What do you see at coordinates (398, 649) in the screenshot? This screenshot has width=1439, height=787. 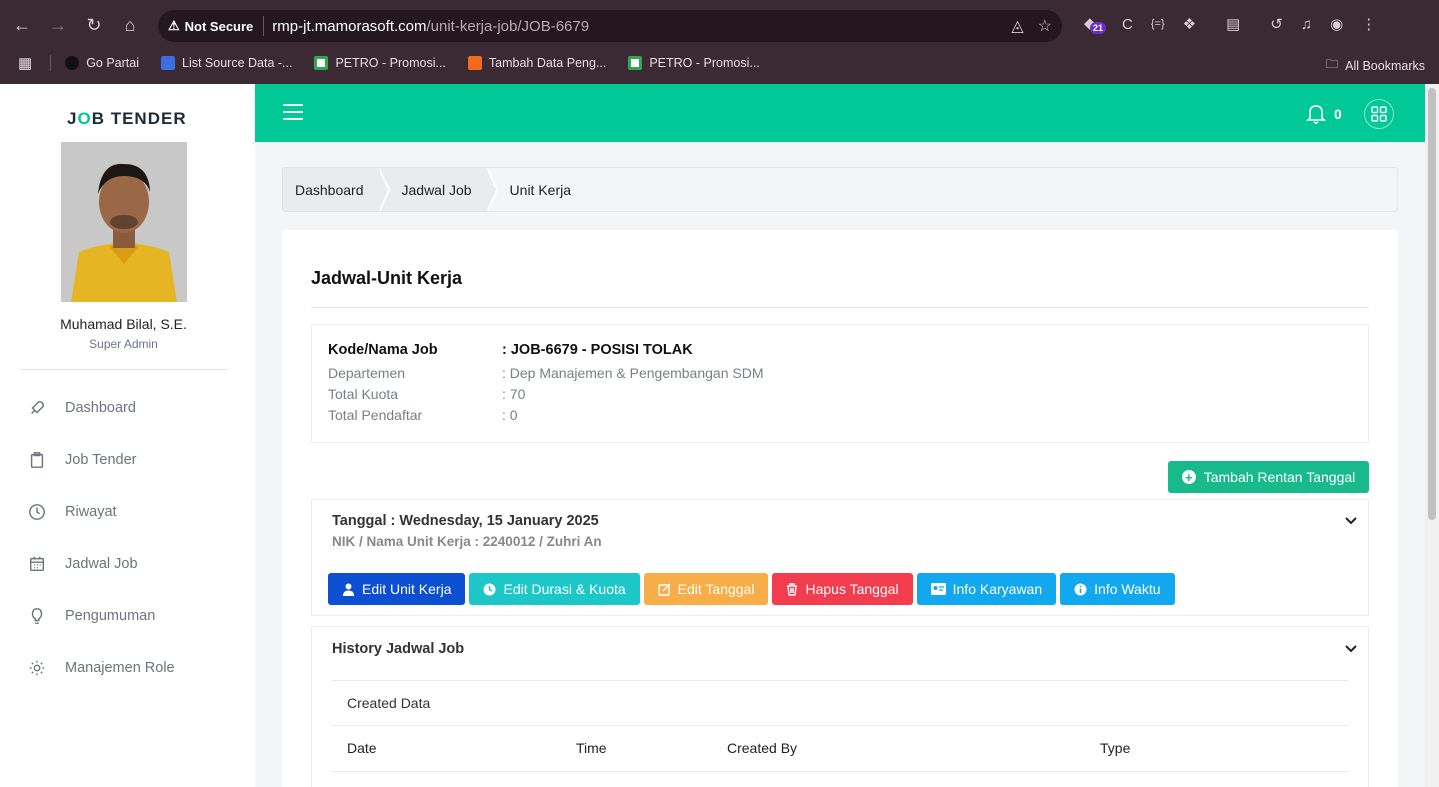 I see `history-title: History Jadwal Job` at bounding box center [398, 649].